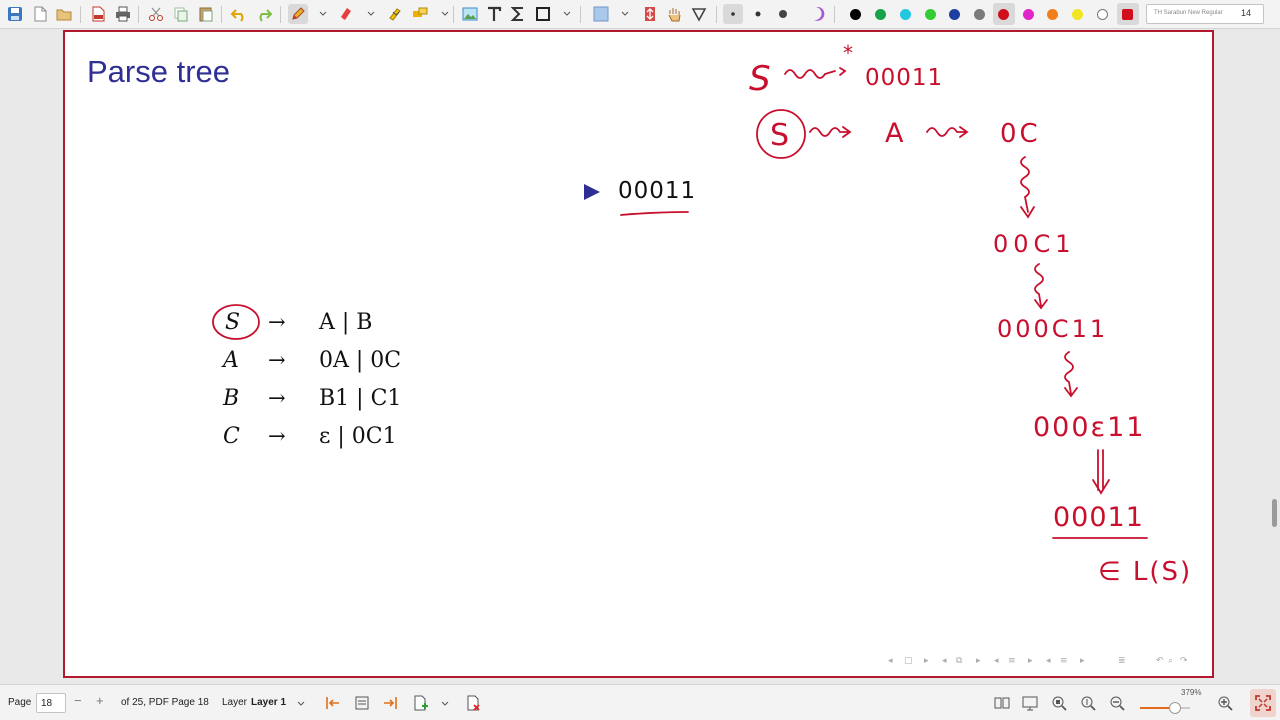  Describe the element at coordinates (1165, 708) in the screenshot. I see `zoom-slider` at that location.